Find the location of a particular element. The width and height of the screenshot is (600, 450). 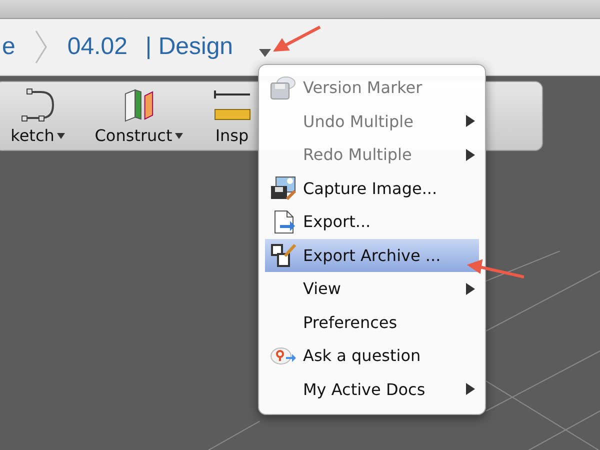

menu-item: Ask a question is located at coordinates (372, 355).